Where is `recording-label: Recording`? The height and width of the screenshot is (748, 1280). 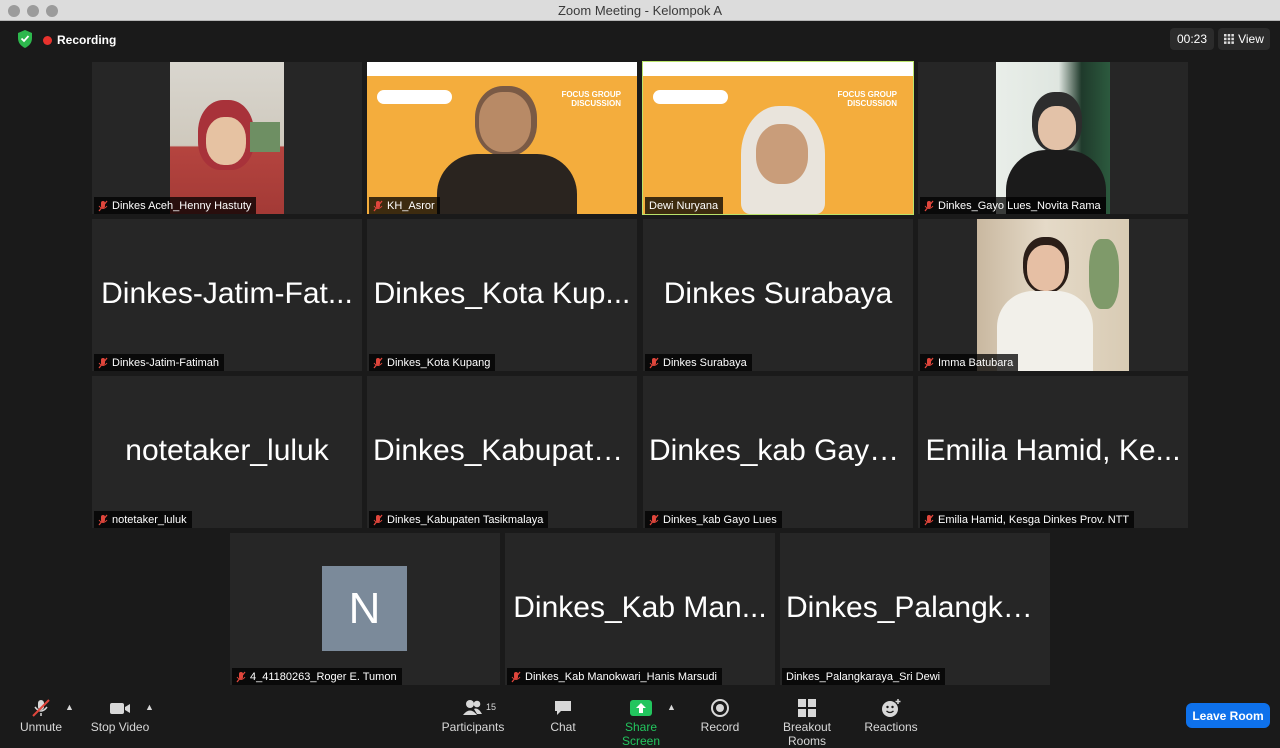
recording-label: Recording is located at coordinates (87, 40).